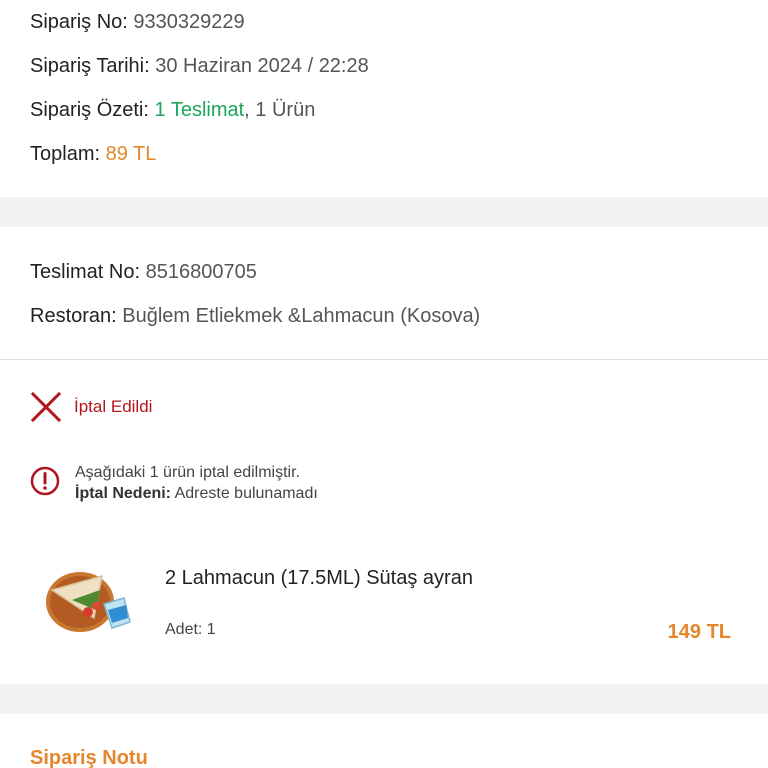 The width and height of the screenshot is (768, 768). What do you see at coordinates (89, 757) in the screenshot?
I see `order-note-title: Sipariş Notu` at bounding box center [89, 757].